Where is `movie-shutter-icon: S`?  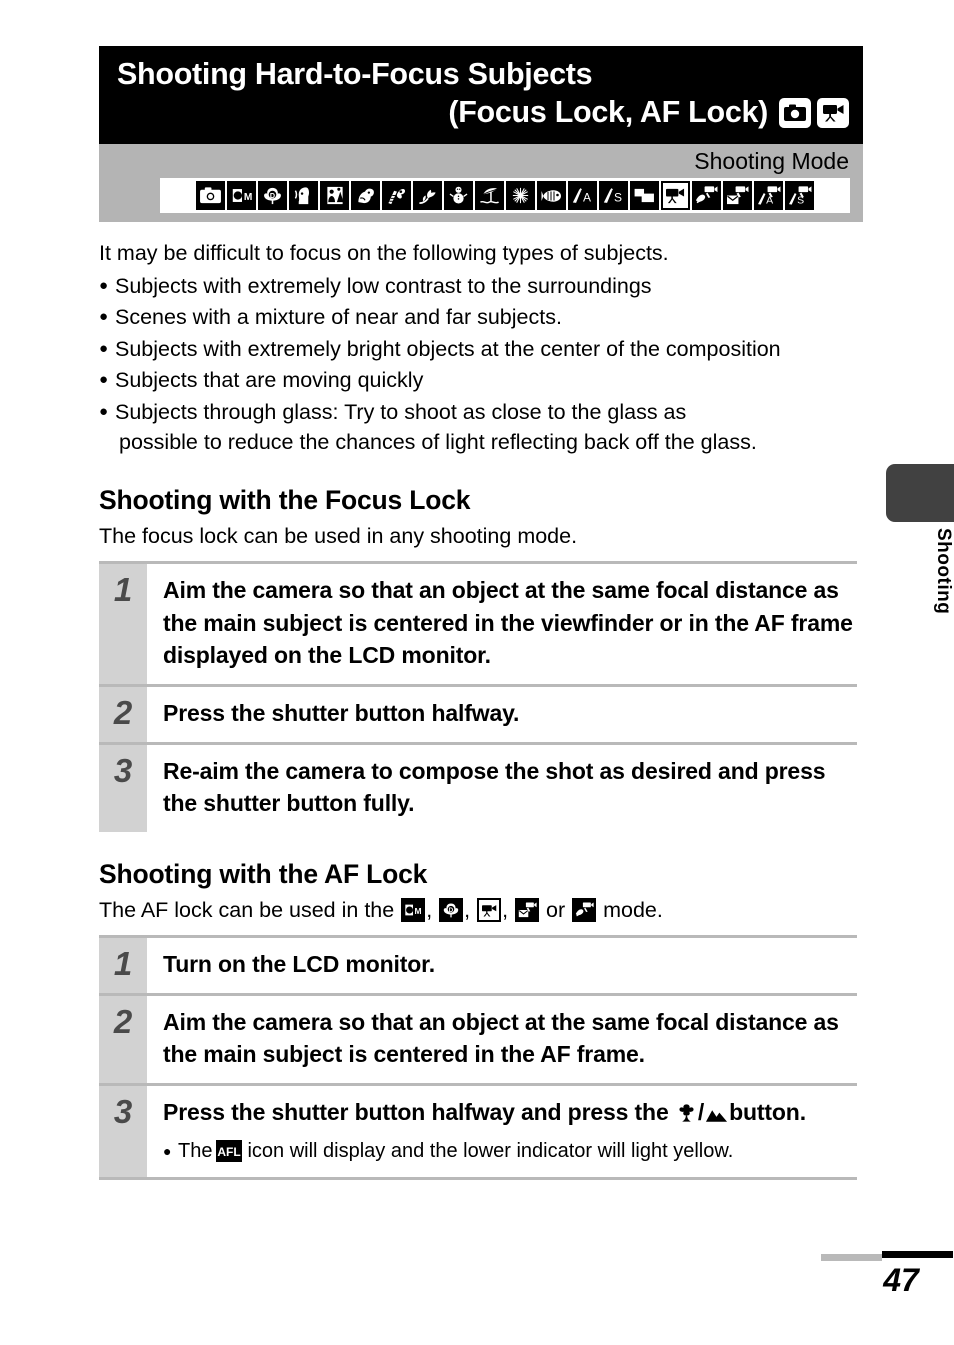 movie-shutter-icon: S is located at coordinates (799, 196).